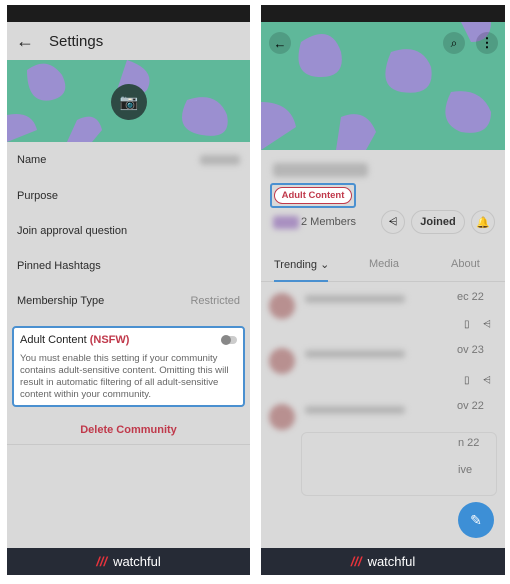 The image size is (510, 584). What do you see at coordinates (476, 520) in the screenshot?
I see `compose-post-button: ✎` at bounding box center [476, 520].